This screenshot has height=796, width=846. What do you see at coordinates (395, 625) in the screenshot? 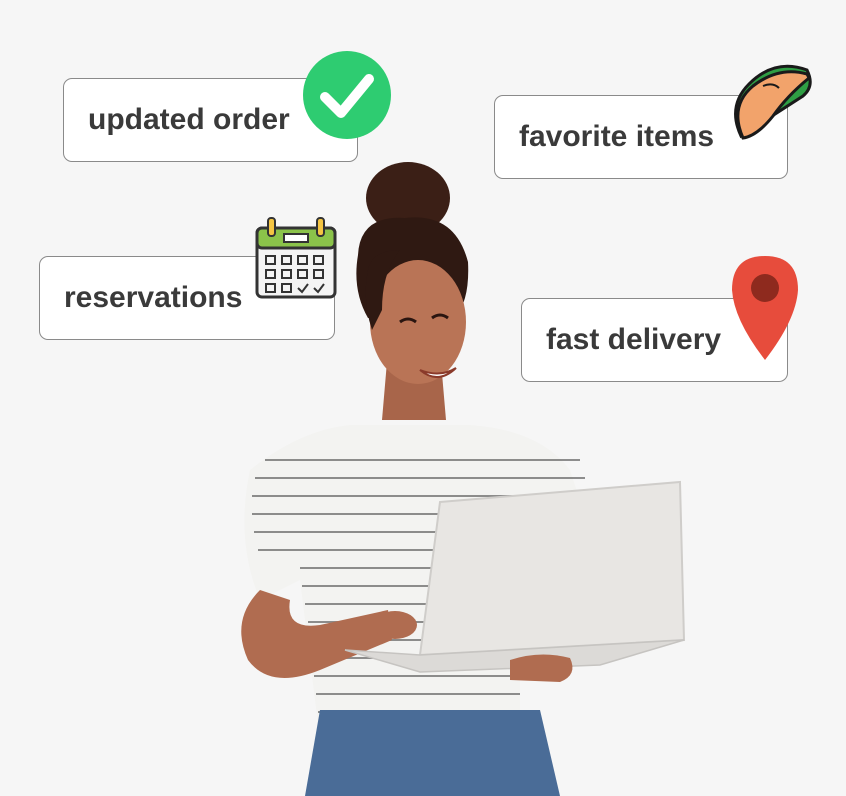
I see `left-hand` at bounding box center [395, 625].